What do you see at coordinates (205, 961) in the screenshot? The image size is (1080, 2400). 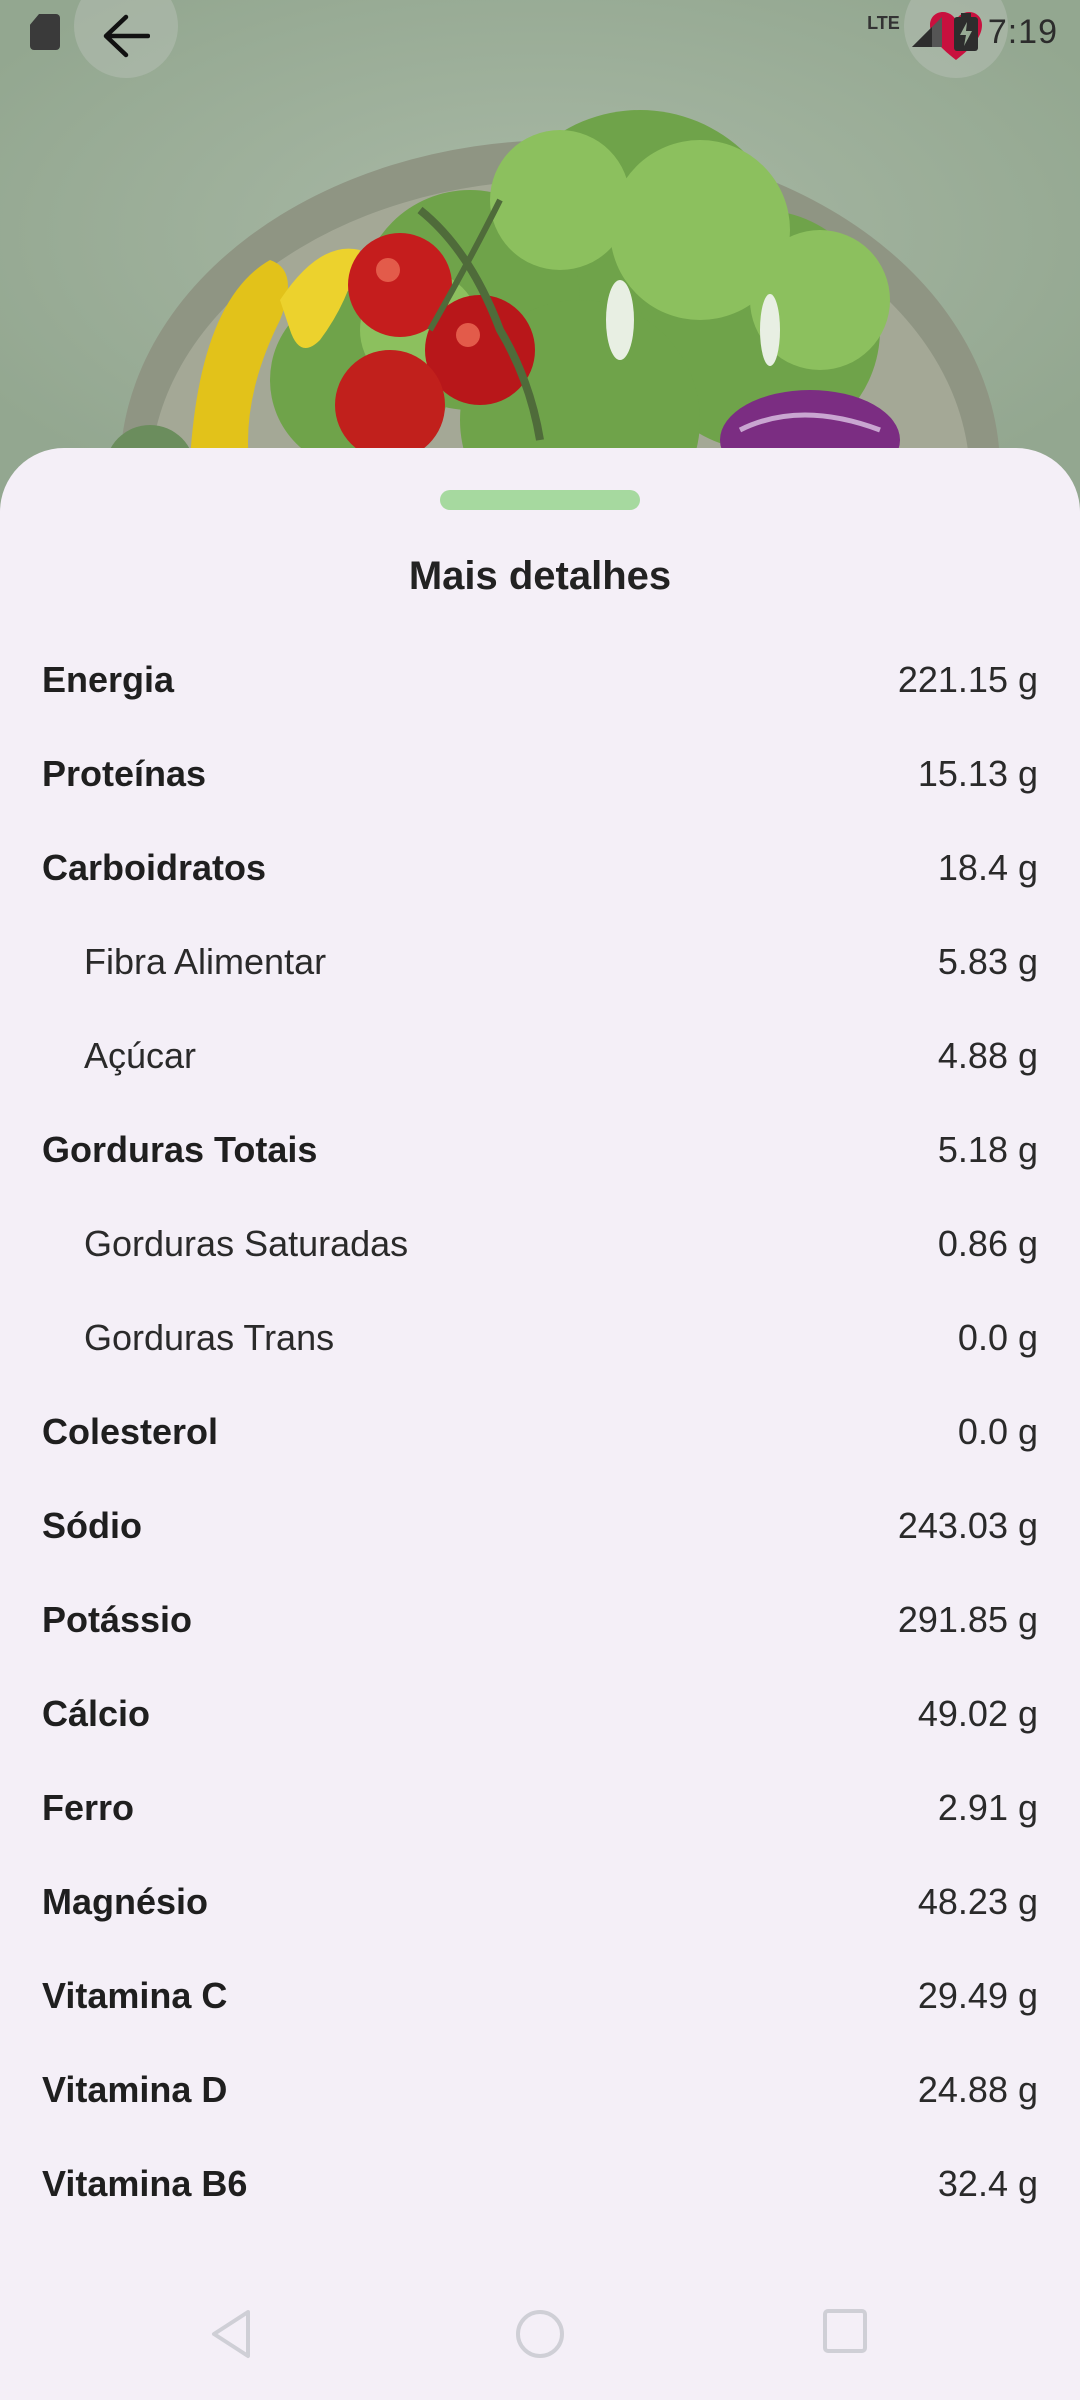 I see `nutrient-label: Fibra Alimentar` at bounding box center [205, 961].